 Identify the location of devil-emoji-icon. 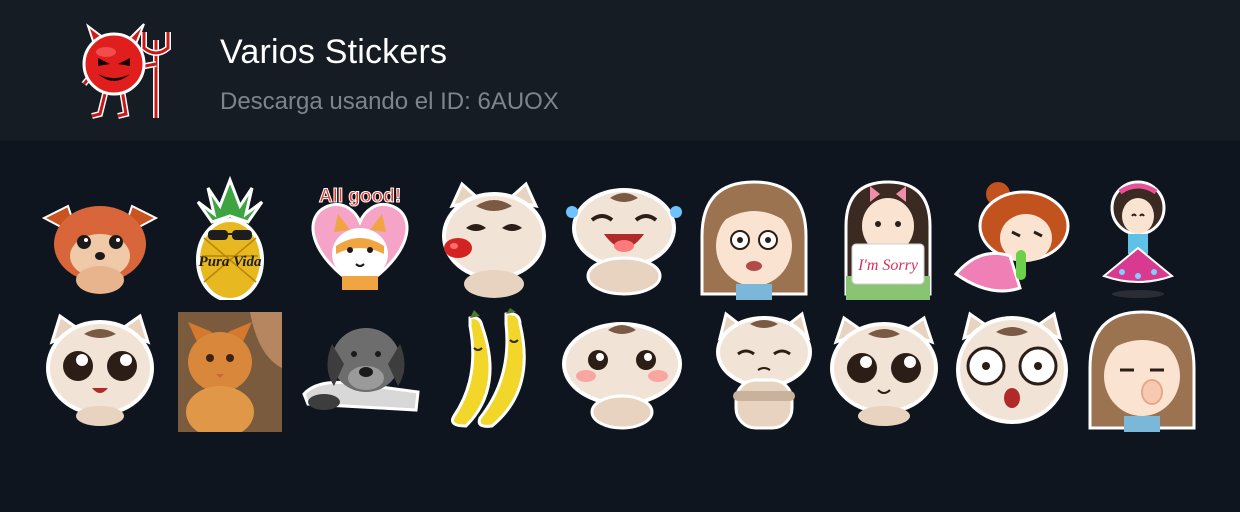
(131, 70).